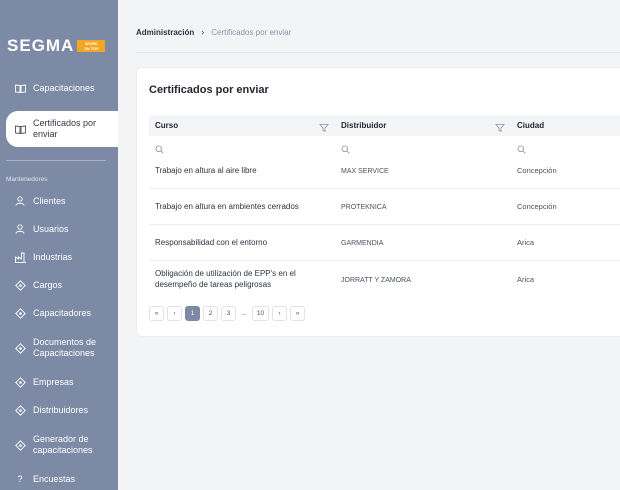  I want to click on card-title: Certificados por enviar, so click(209, 90).